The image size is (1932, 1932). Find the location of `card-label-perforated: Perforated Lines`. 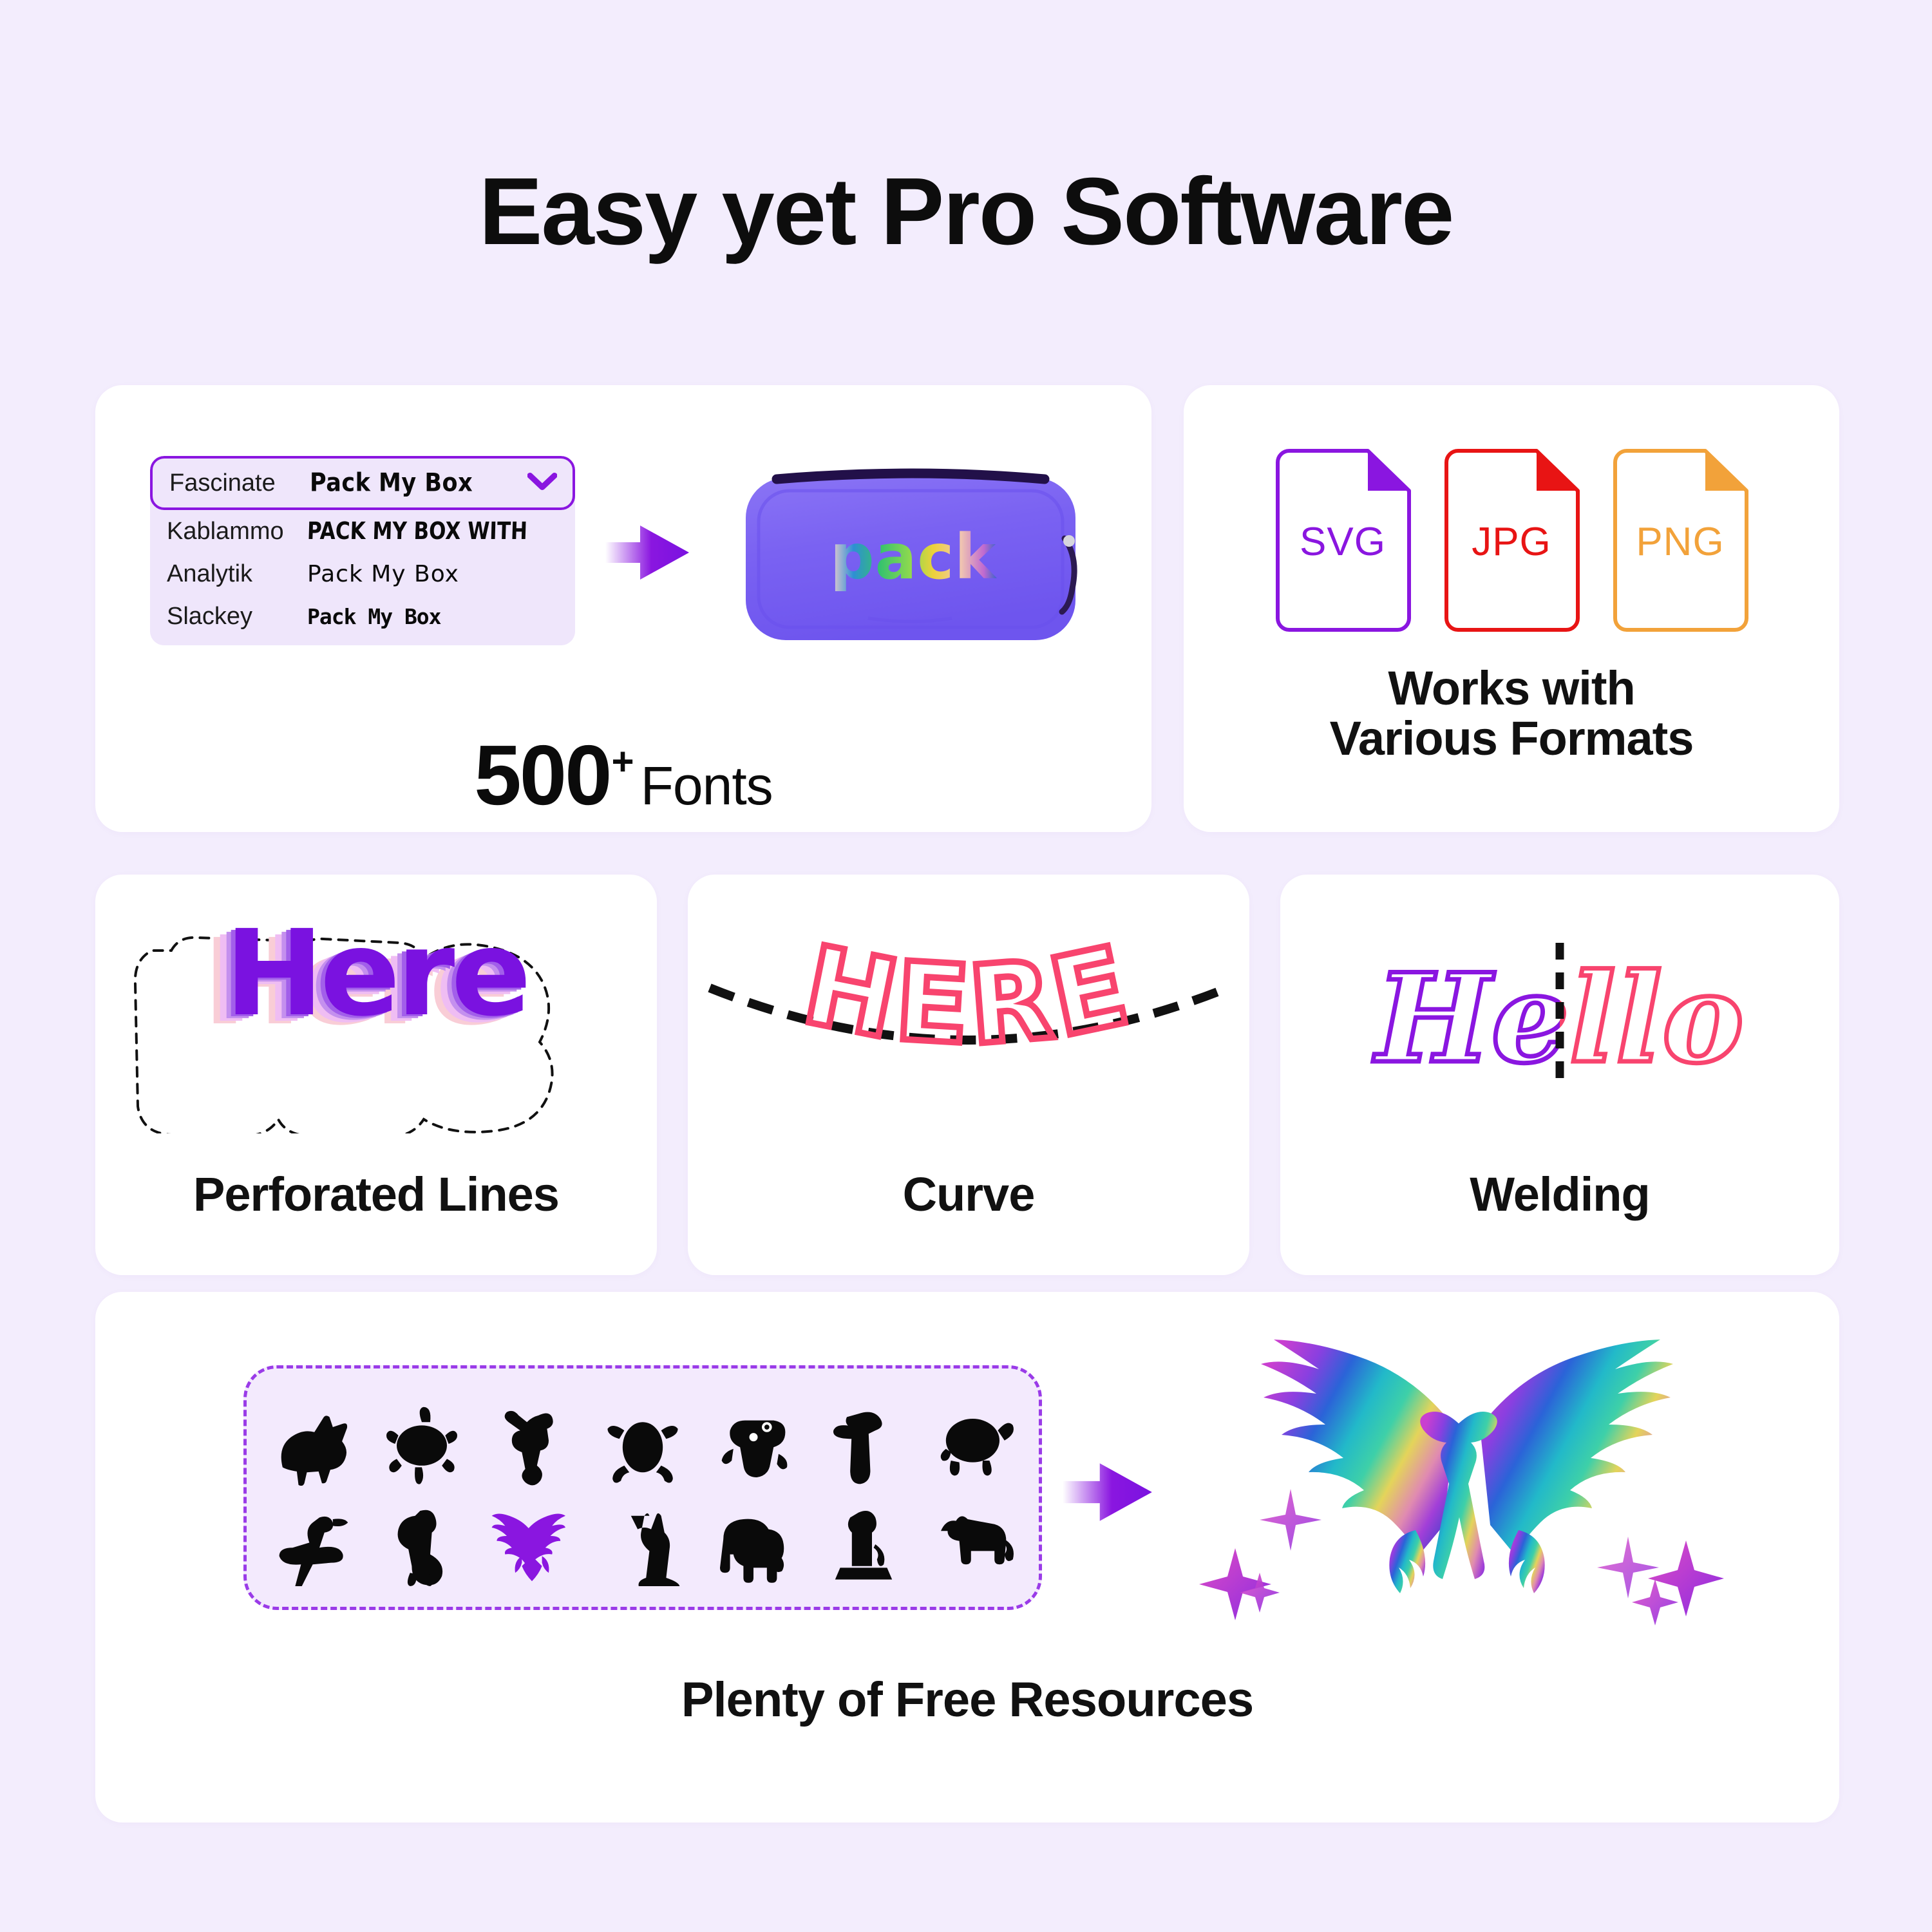

card-label-perforated: Perforated Lines is located at coordinates (377, 1194).